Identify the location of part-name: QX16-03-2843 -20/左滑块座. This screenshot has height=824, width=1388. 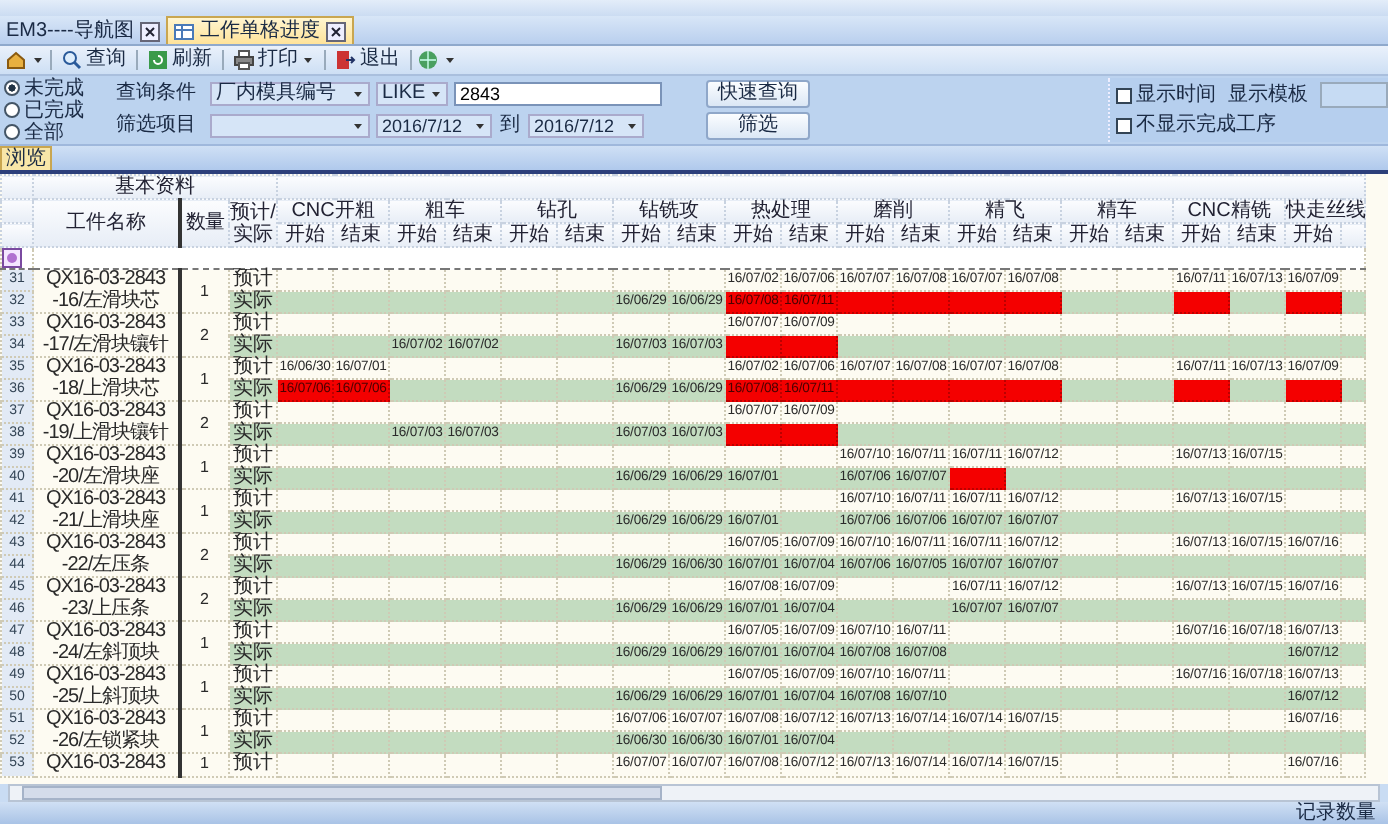
(106, 467).